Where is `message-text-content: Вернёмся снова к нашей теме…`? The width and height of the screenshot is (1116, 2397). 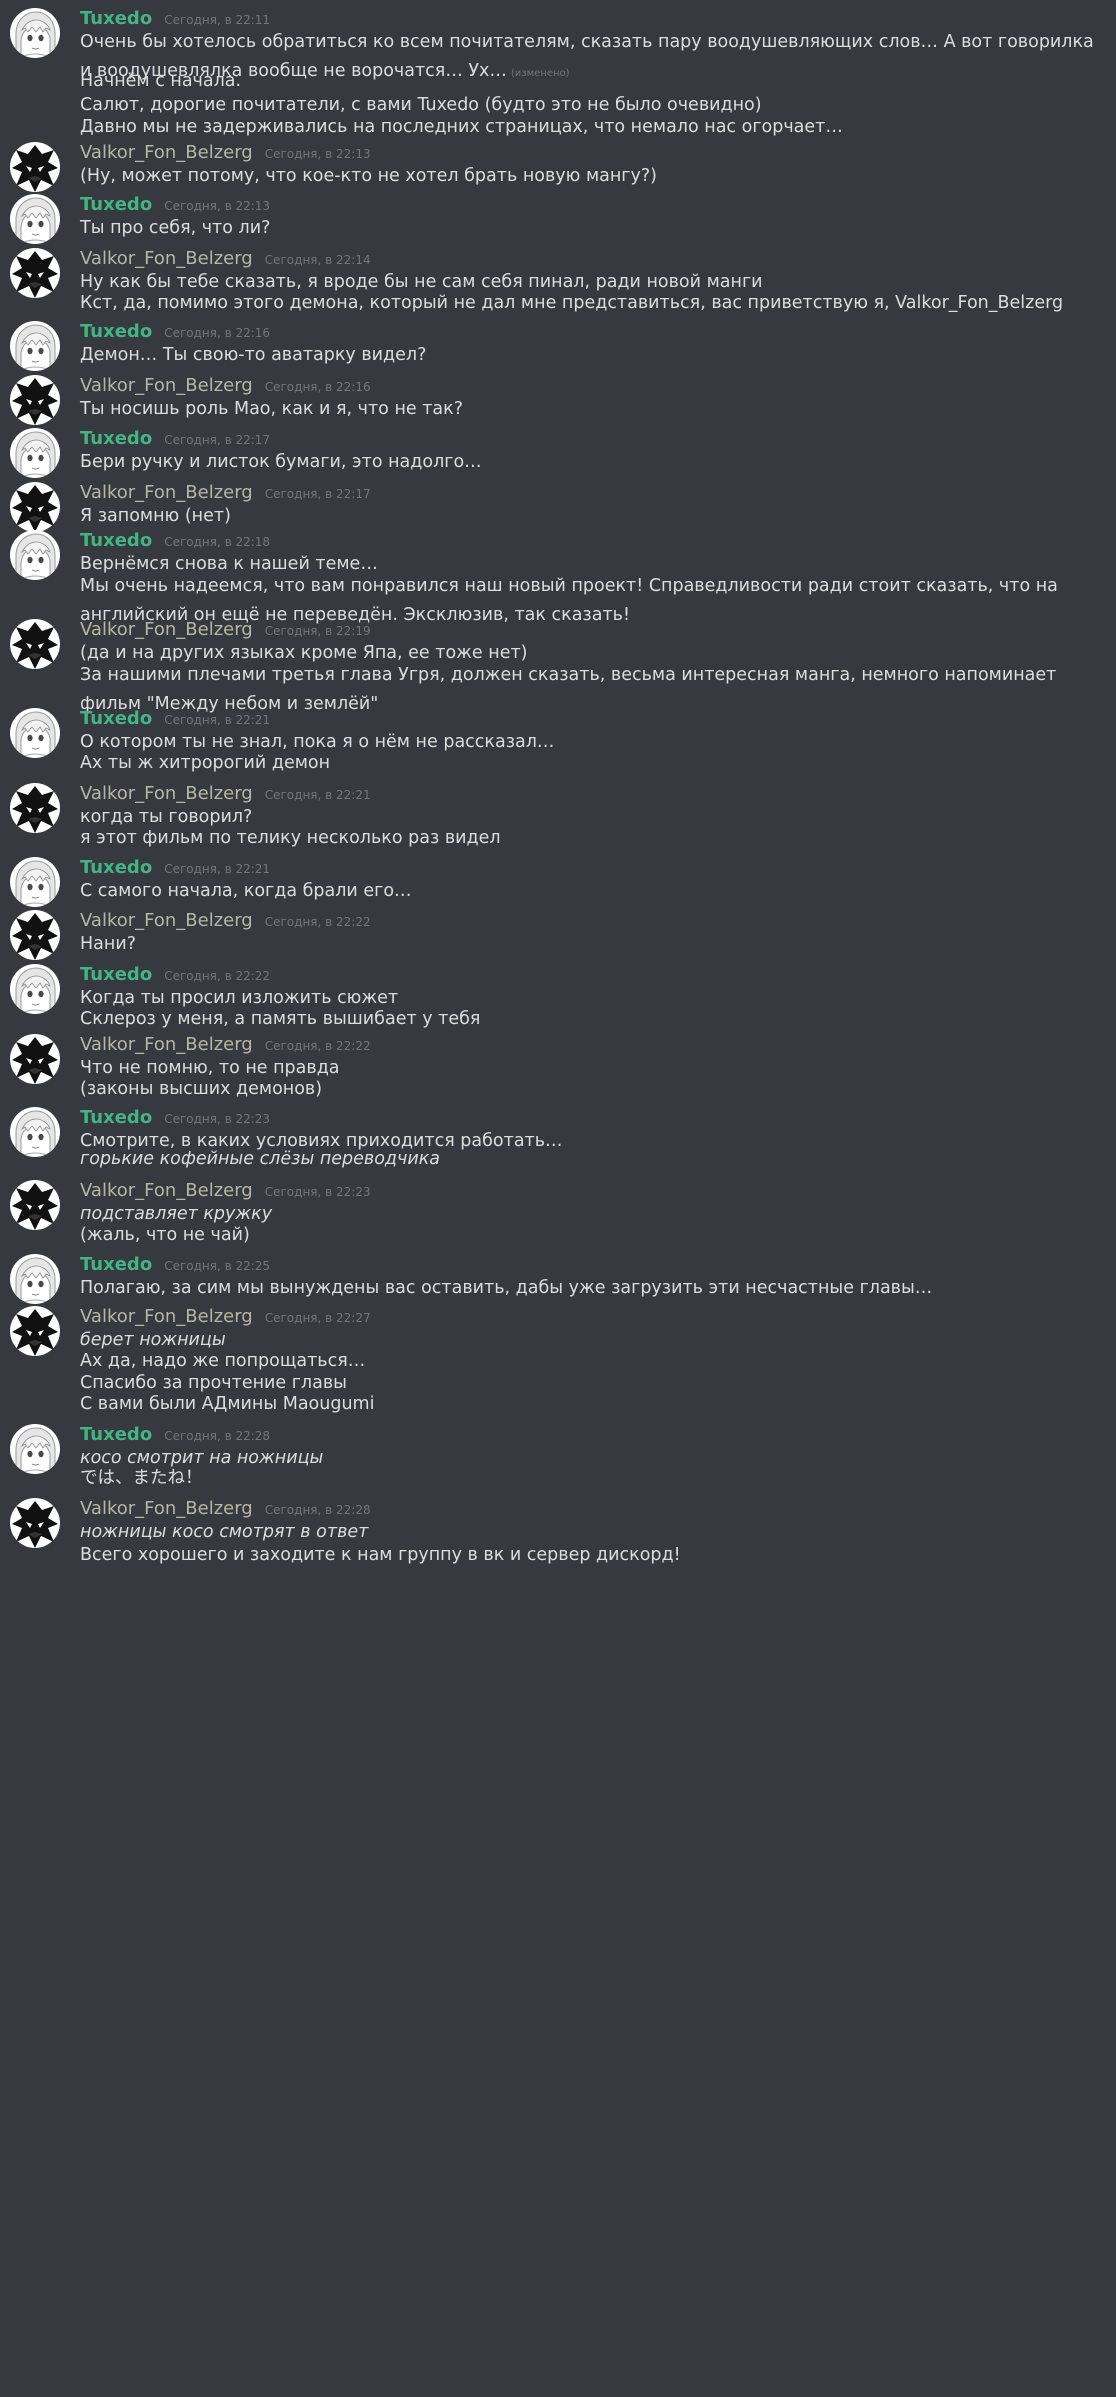
message-text-content: Вернёмся снова к нашей теме… is located at coordinates (229, 564).